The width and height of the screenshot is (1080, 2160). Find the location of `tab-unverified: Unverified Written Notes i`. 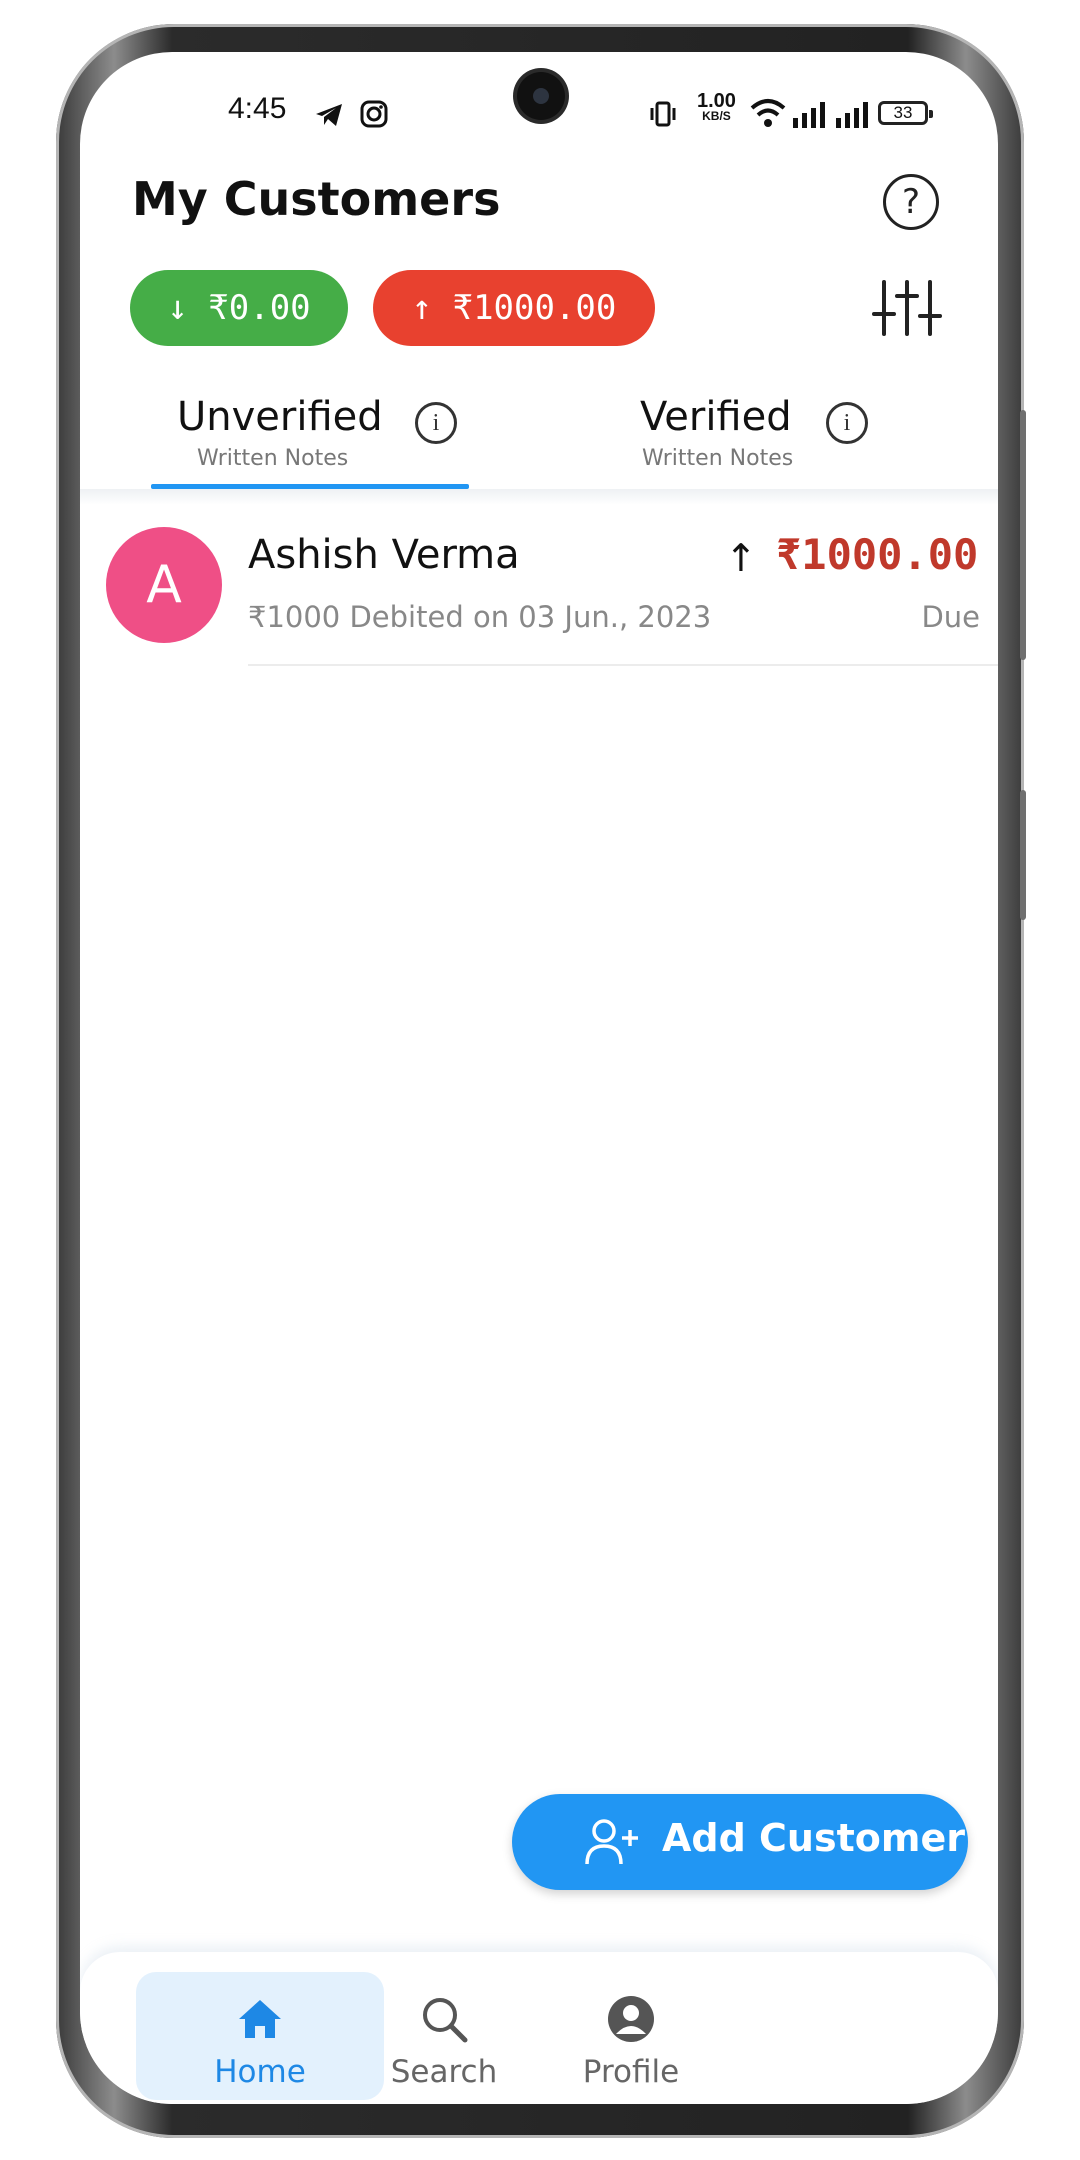

tab-unverified: Unverified Written Notes i is located at coordinates (310, 434).